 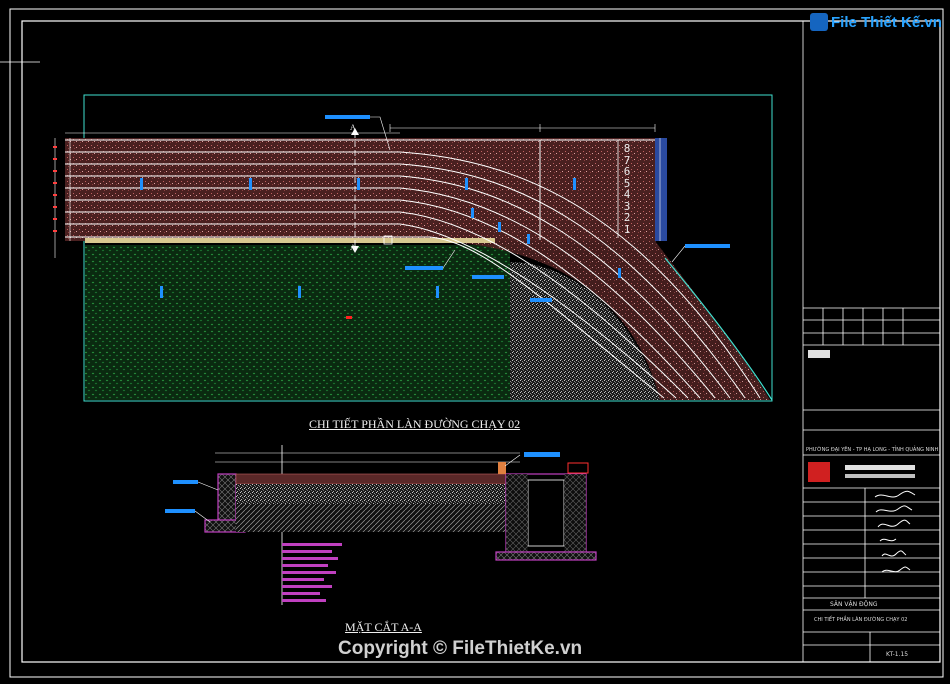 I want to click on section-title: MẶT CẮT A-A, so click(x=383, y=627).